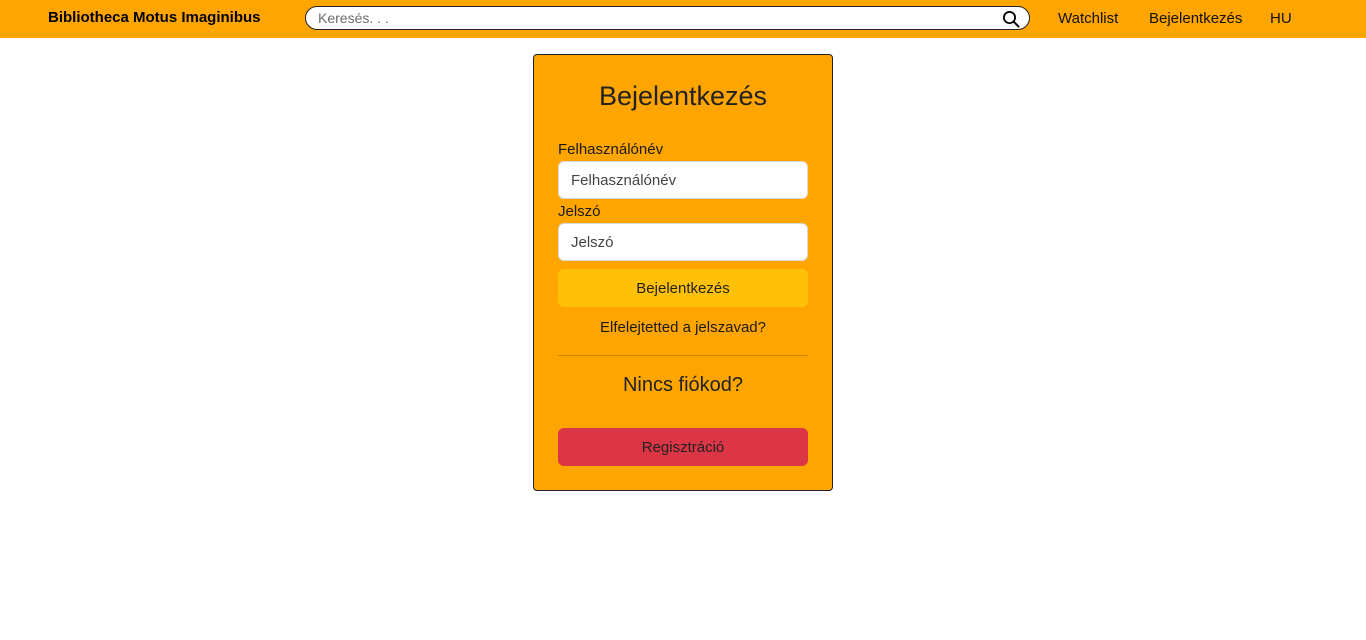 The height and width of the screenshot is (640, 1366). What do you see at coordinates (683, 385) in the screenshot?
I see `no-account-heading: Nincs fiókod?` at bounding box center [683, 385].